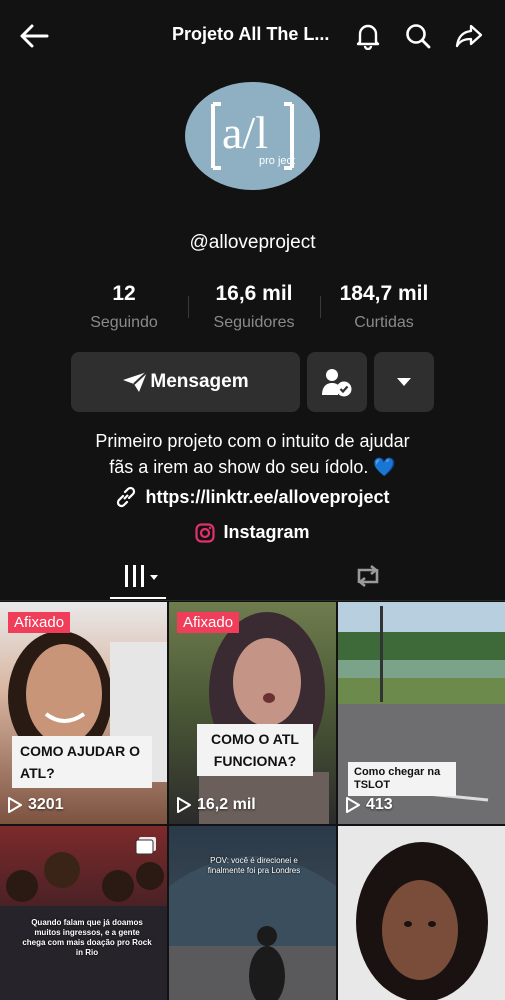 The width and height of the screenshot is (505, 1000). Describe the element at coordinates (255, 750) in the screenshot. I see `video-caption: COMO O ATL FUNCIONA?` at that location.